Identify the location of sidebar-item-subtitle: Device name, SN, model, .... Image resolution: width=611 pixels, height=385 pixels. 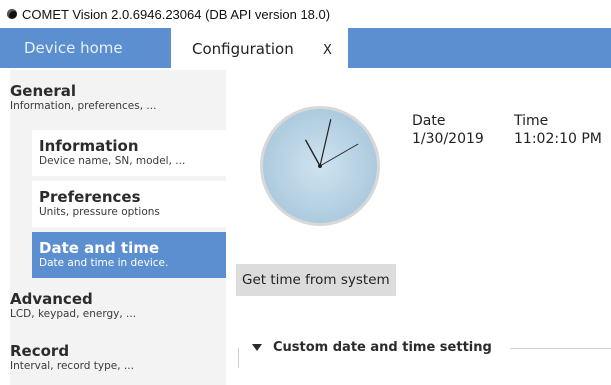
(112, 161).